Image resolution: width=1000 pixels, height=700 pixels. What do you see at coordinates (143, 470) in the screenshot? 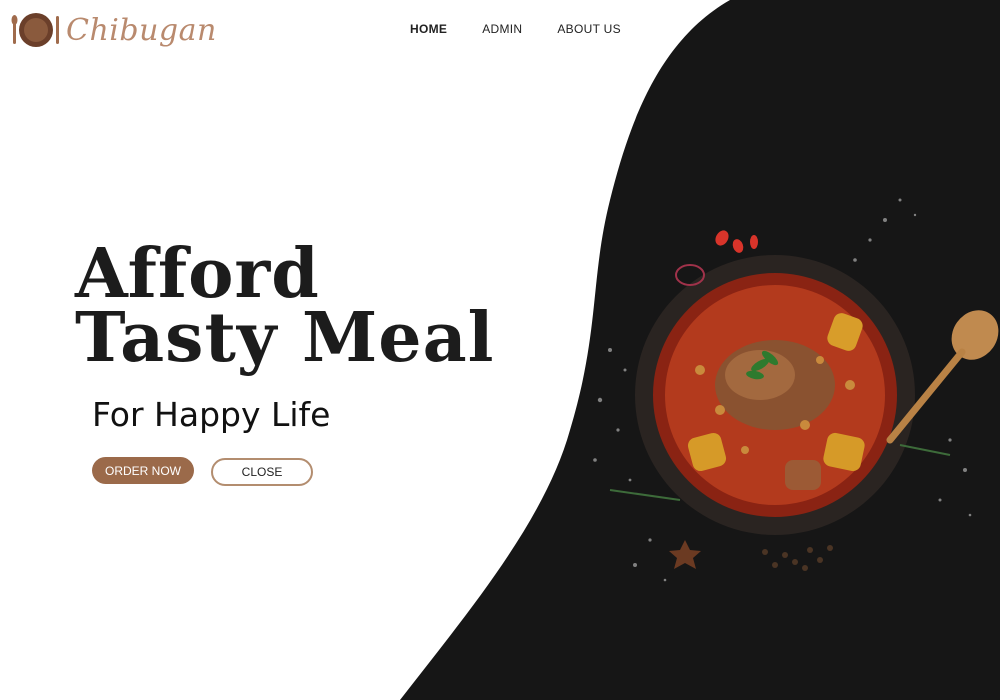
I see `order-now-button: ORDER NOW` at bounding box center [143, 470].